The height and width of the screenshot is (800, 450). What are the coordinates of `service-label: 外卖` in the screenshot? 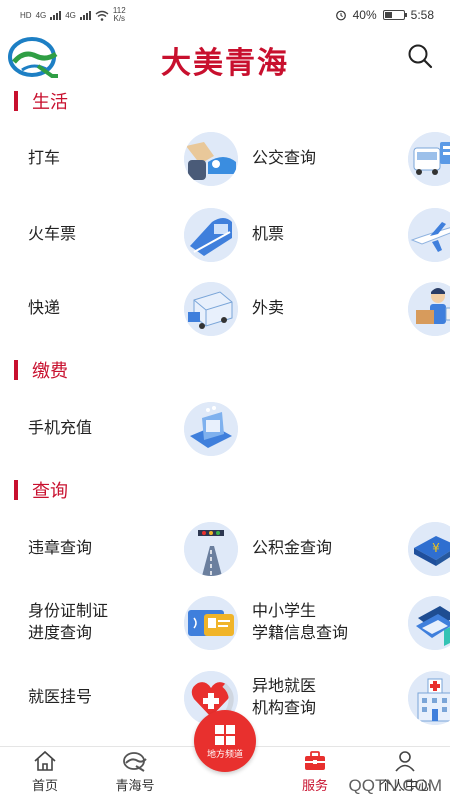 It's located at (268, 308).